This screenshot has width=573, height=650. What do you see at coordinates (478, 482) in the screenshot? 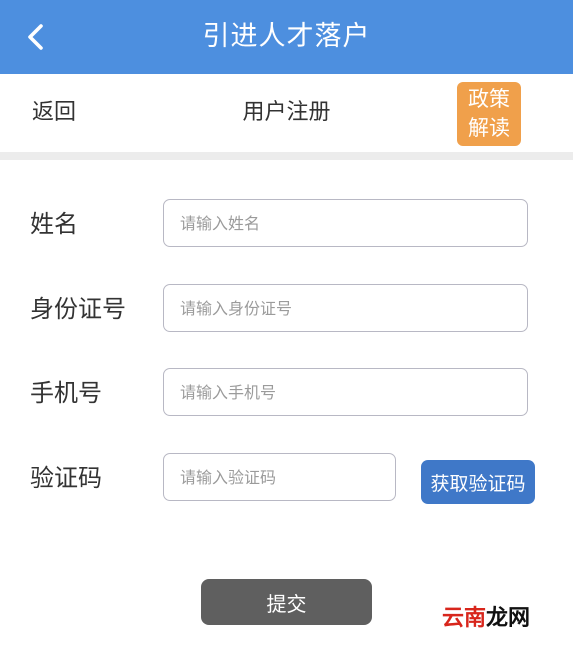
I see `get-code-button: 获取验证码` at bounding box center [478, 482].